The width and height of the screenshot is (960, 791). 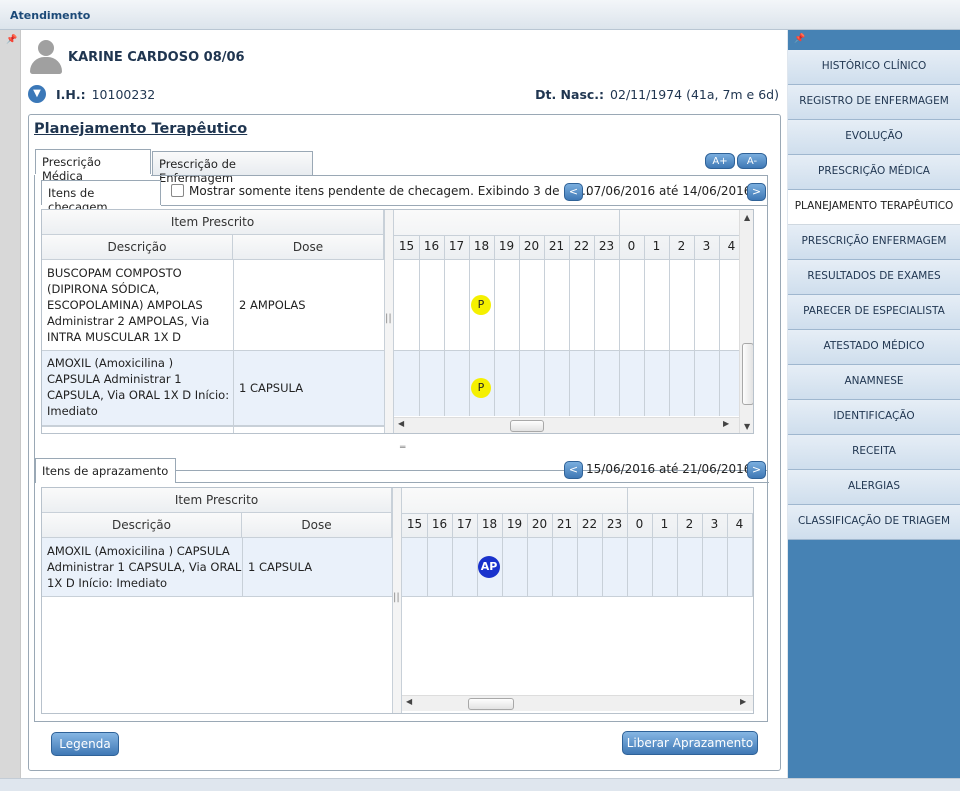 What do you see at coordinates (577, 703) in the screenshot?
I see `aprazamento-hscroll: ◀ ▶` at bounding box center [577, 703].